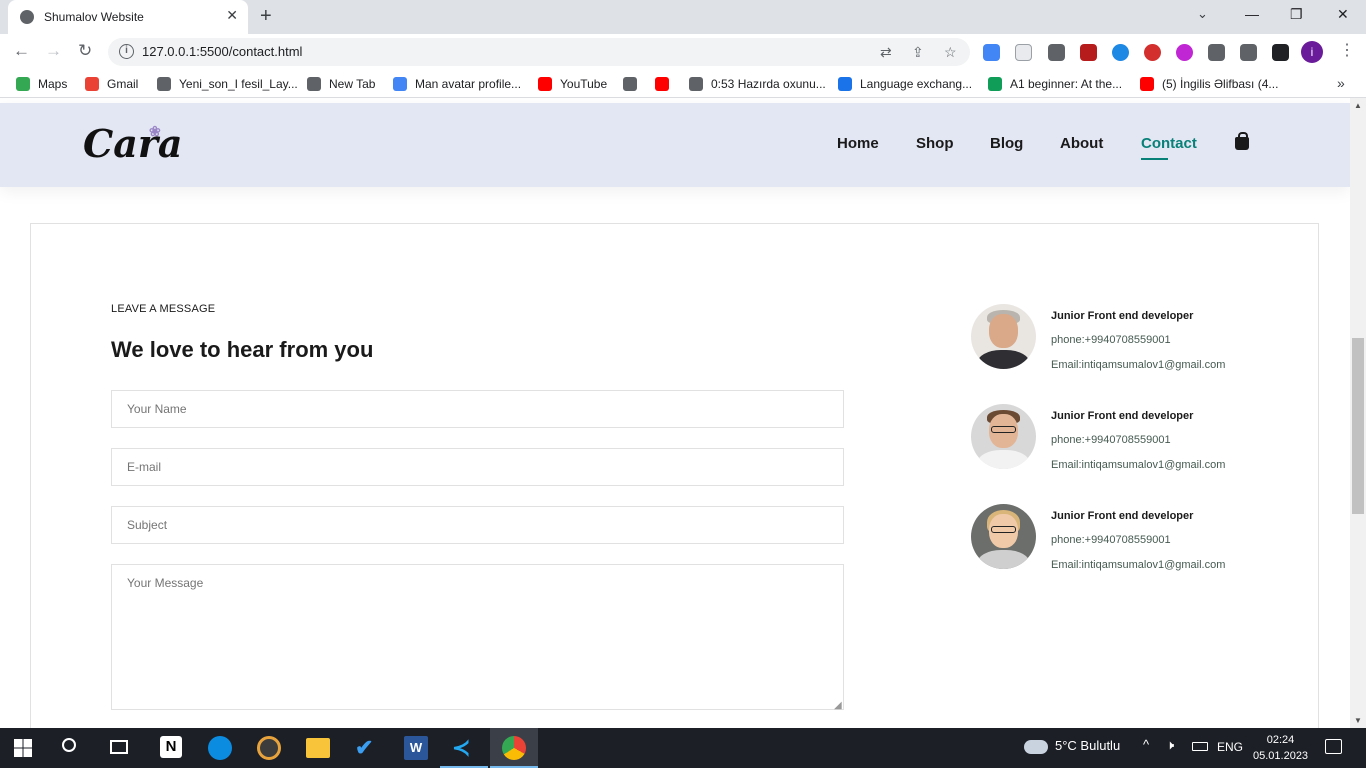 The height and width of the screenshot is (768, 1366). Describe the element at coordinates (991, 52) in the screenshot. I see `google-translate-extension-icon` at that location.